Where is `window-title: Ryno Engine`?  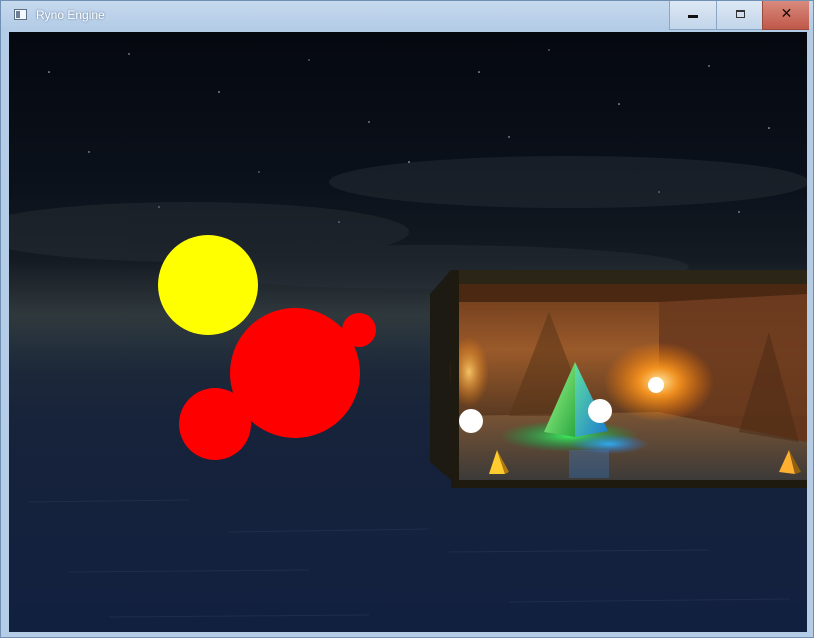 window-title: Ryno Engine is located at coordinates (70, 15).